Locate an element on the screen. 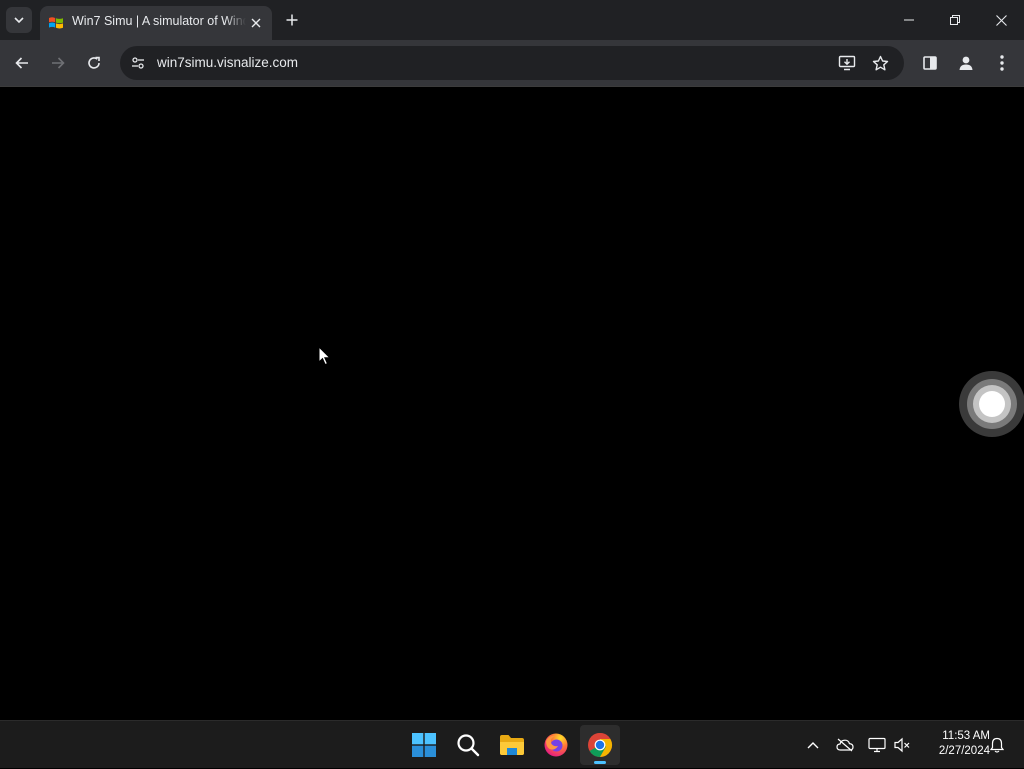 This screenshot has height=769, width=1024. clock-time: 11:53 AM is located at coordinates (966, 736).